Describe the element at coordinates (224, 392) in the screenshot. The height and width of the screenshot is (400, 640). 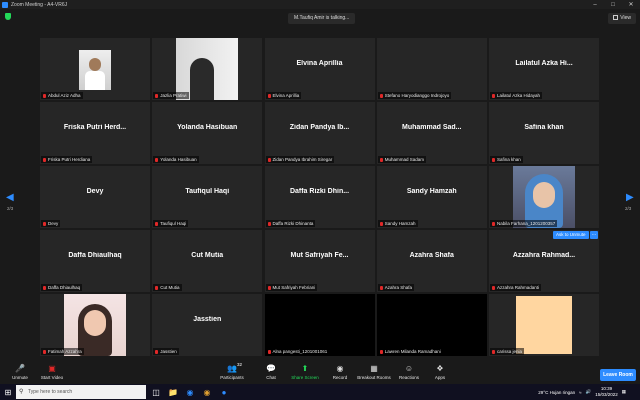
I see `zoom-taskbar-icon: ●` at that location.